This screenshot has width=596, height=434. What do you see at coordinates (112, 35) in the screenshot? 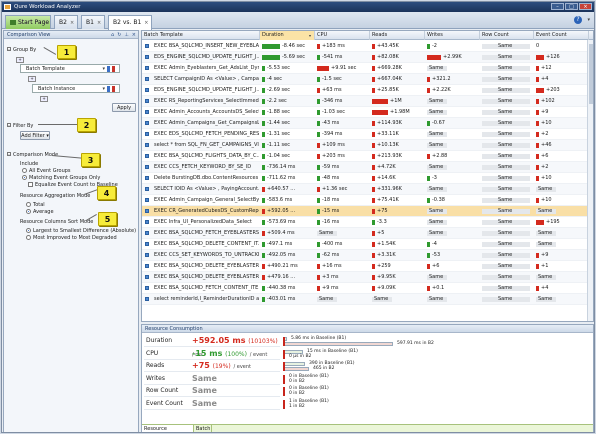
I see `home-icon: ⌂` at bounding box center [112, 35].